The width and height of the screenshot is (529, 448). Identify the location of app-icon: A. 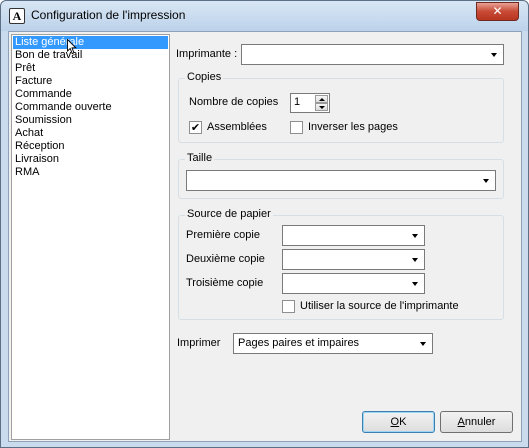
(17, 16).